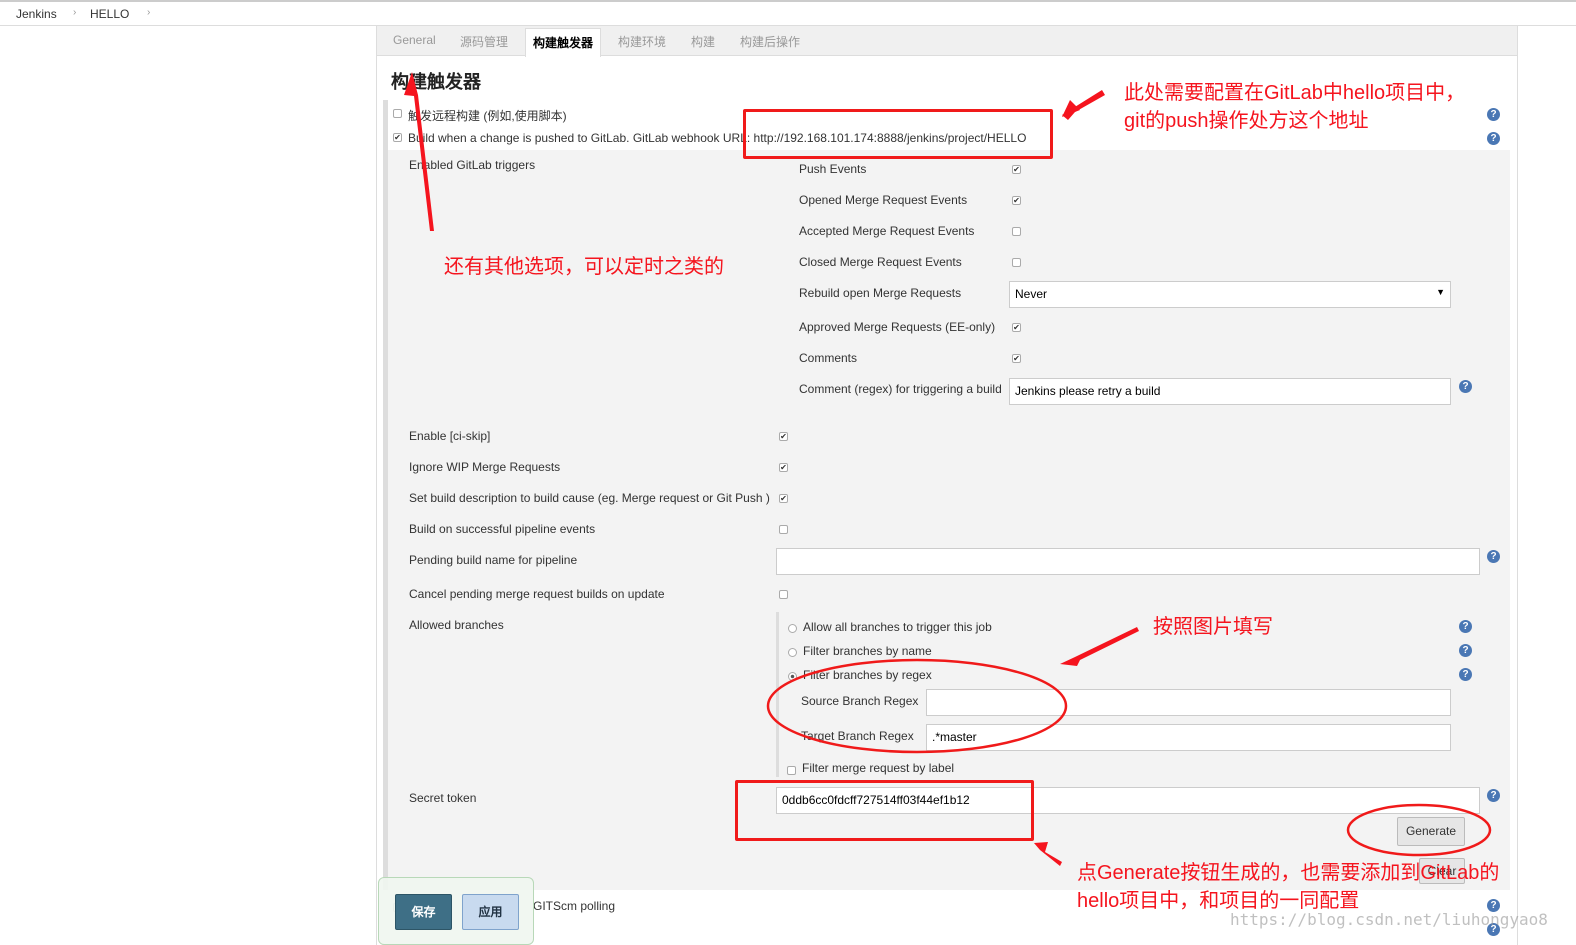  I want to click on annotation-text: git的push操作处方这个地址, so click(1246, 121).